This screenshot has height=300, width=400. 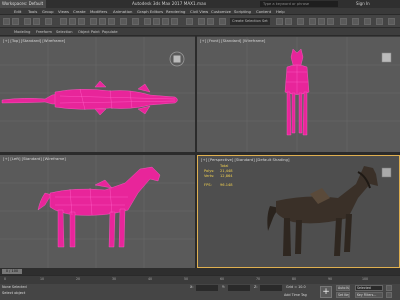 I want to click on track-tick: 90, so click(x=330, y=279).